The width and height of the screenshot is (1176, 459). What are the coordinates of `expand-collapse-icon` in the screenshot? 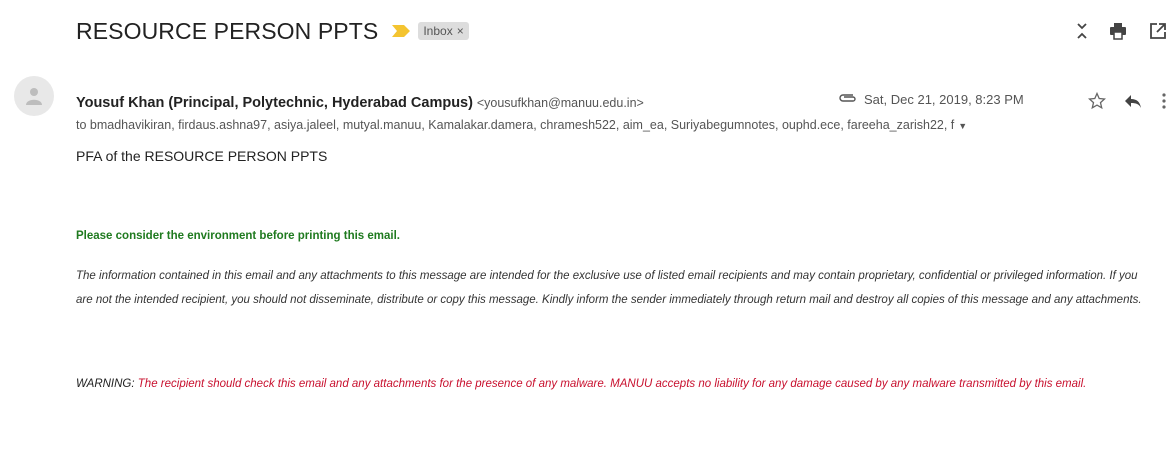 It's located at (1082, 31).